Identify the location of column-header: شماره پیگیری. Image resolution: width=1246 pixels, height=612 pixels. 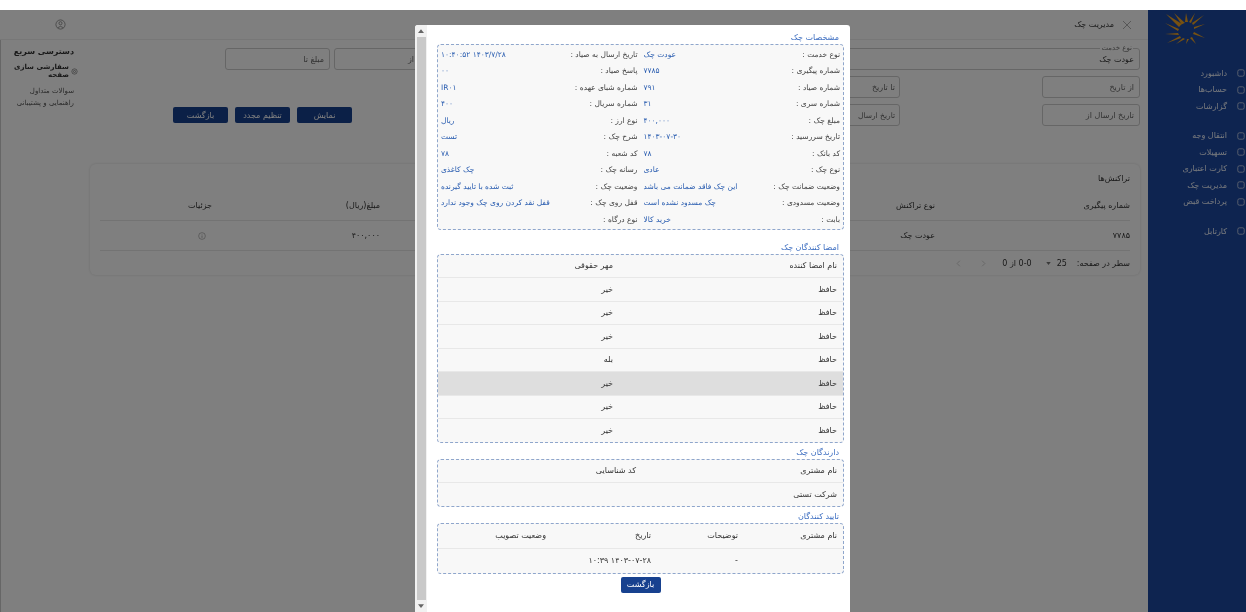
(1106, 205).